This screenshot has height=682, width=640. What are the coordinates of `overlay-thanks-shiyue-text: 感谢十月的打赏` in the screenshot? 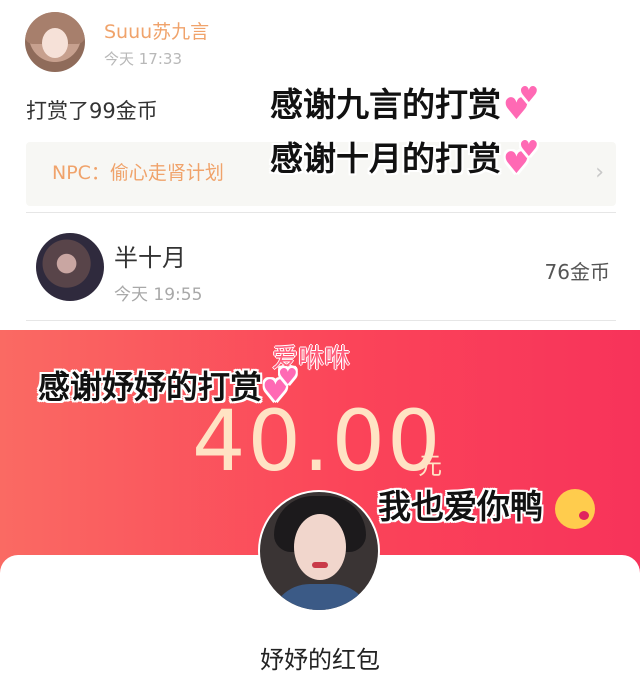 It's located at (385, 158).